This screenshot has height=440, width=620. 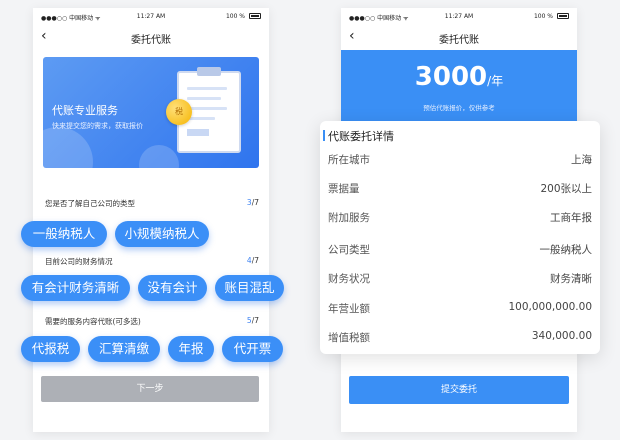 I want to click on service-banner: 税 代账专业服务 快来提交您的需求，获取报价, so click(x=151, y=112).